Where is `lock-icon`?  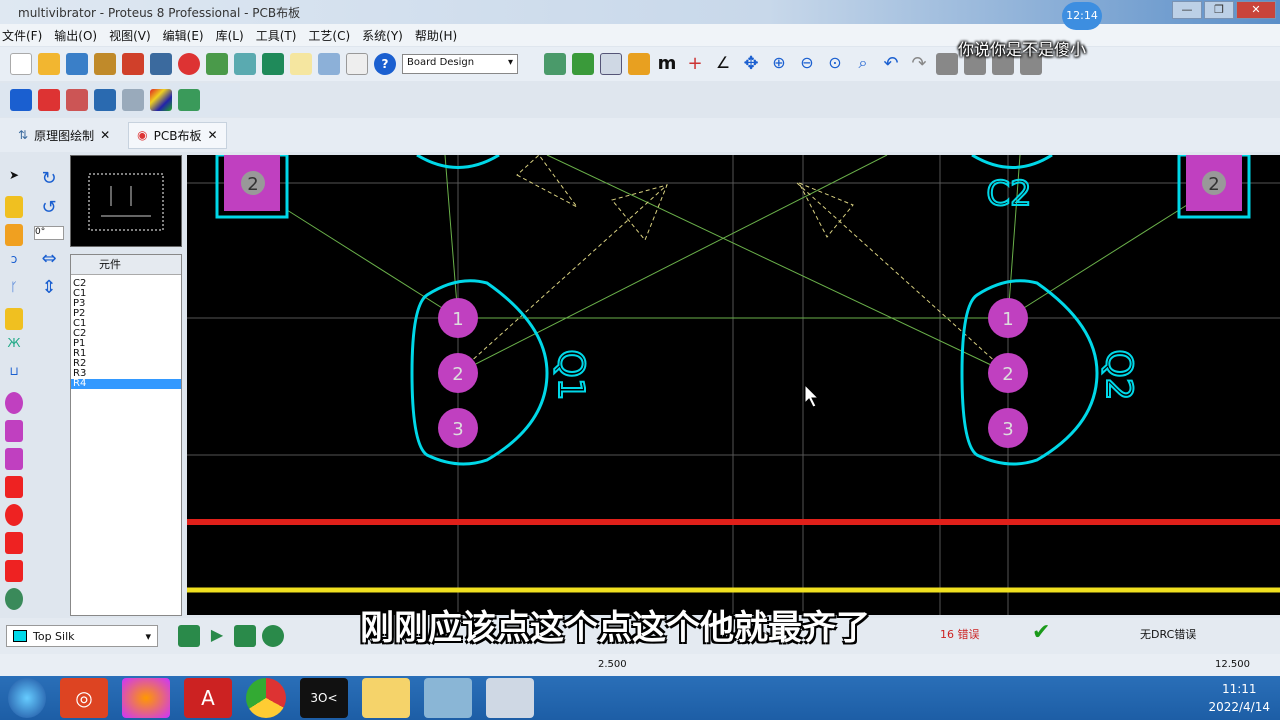
lock-icon is located at coordinates (21, 100).